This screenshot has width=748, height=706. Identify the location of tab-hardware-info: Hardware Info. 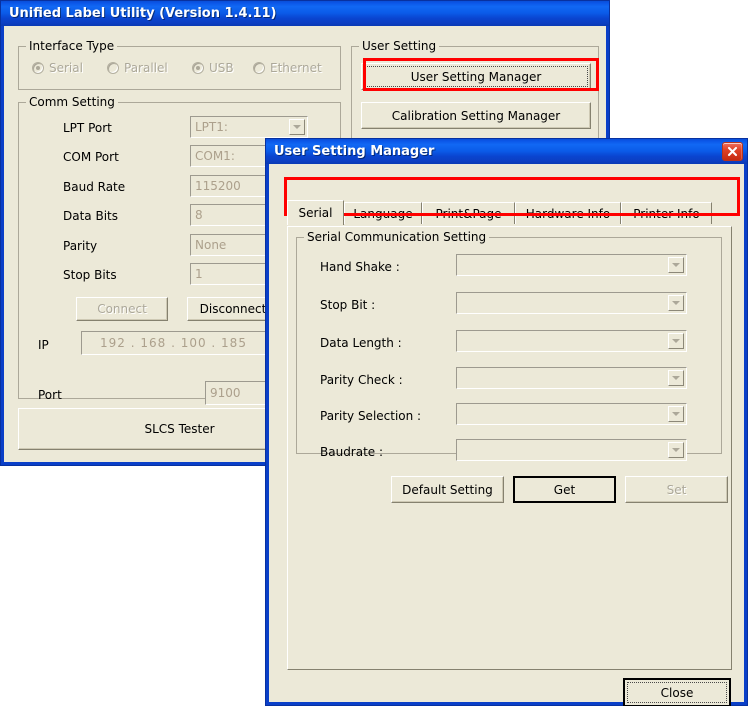
(568, 213).